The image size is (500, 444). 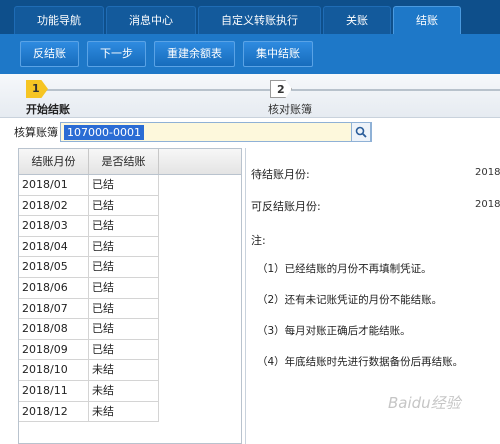 What do you see at coordinates (281, 89) in the screenshot?
I see `step-2-badge: 2` at bounding box center [281, 89].